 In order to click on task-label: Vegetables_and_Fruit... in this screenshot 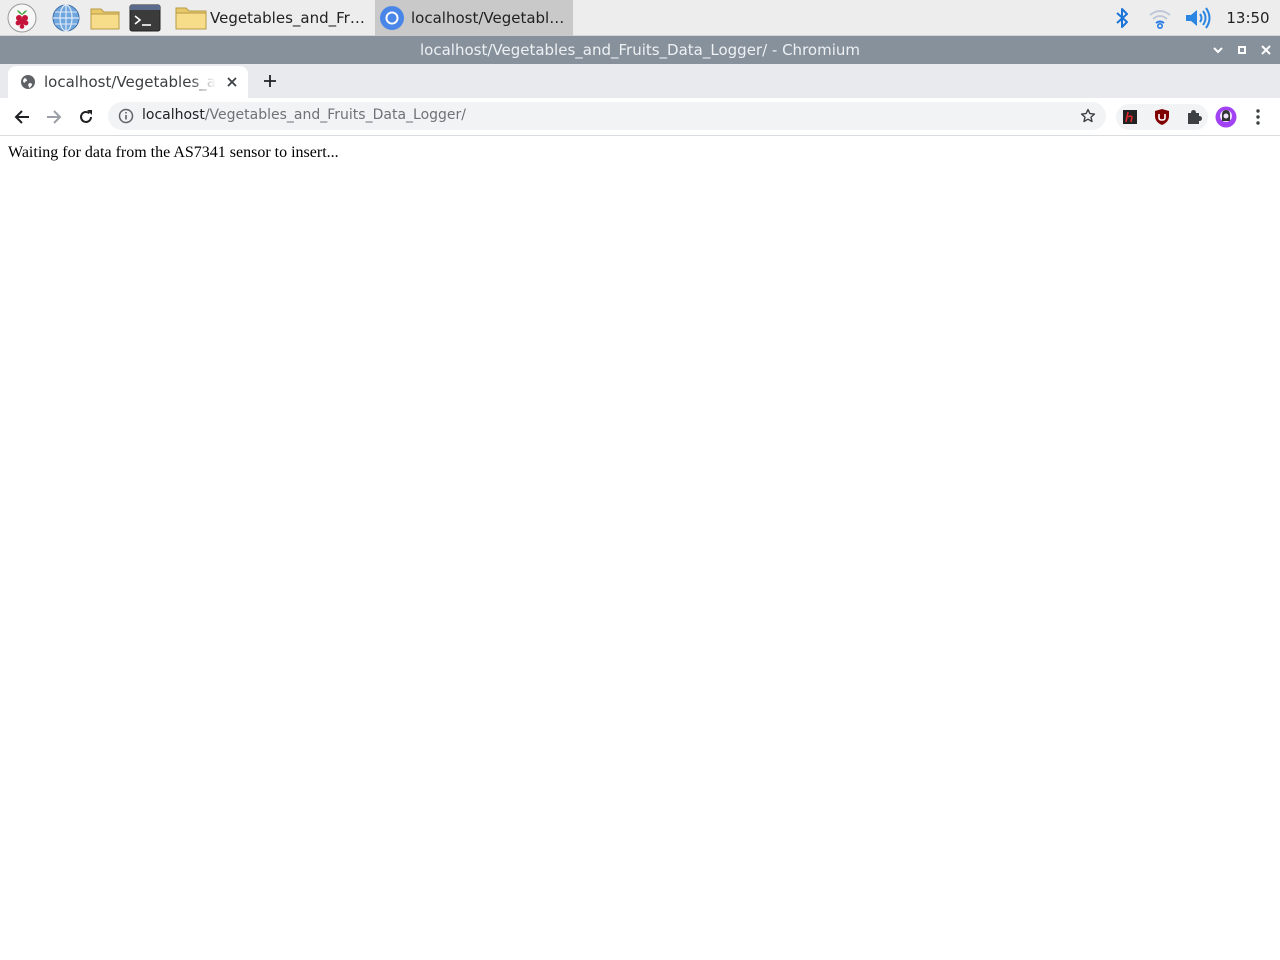, I will do `click(291, 18)`.